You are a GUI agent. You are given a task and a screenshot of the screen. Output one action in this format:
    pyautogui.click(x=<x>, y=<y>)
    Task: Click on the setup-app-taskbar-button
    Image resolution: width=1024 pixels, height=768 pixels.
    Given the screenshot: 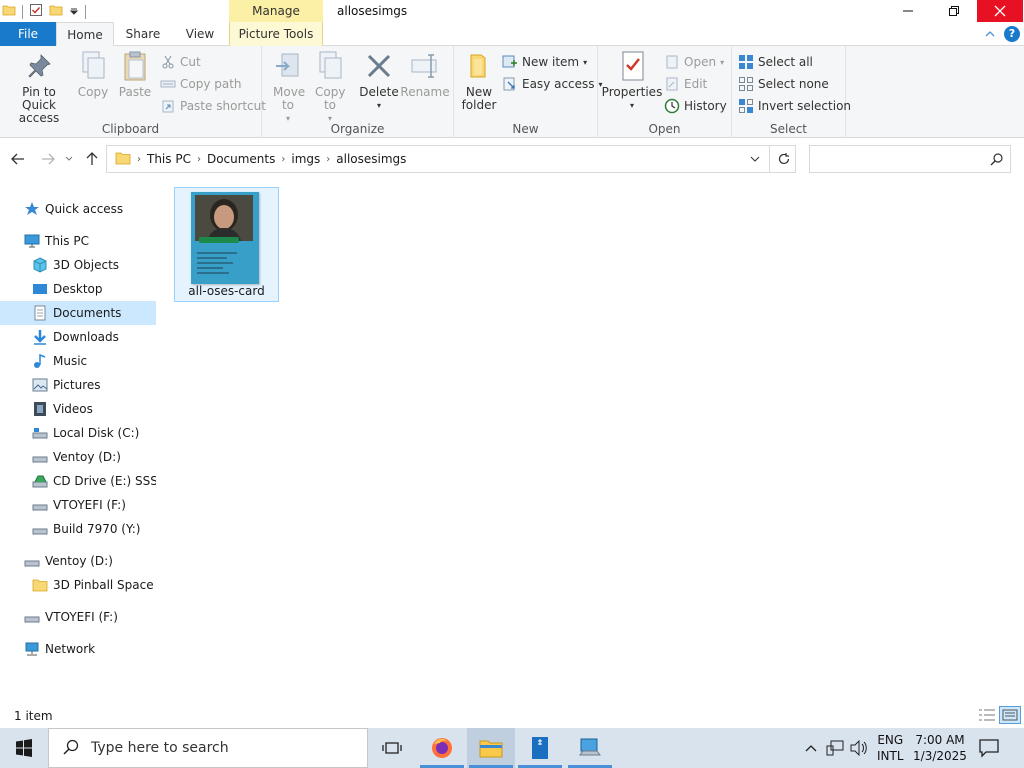 What is the action you would take?
    pyautogui.click(x=590, y=748)
    